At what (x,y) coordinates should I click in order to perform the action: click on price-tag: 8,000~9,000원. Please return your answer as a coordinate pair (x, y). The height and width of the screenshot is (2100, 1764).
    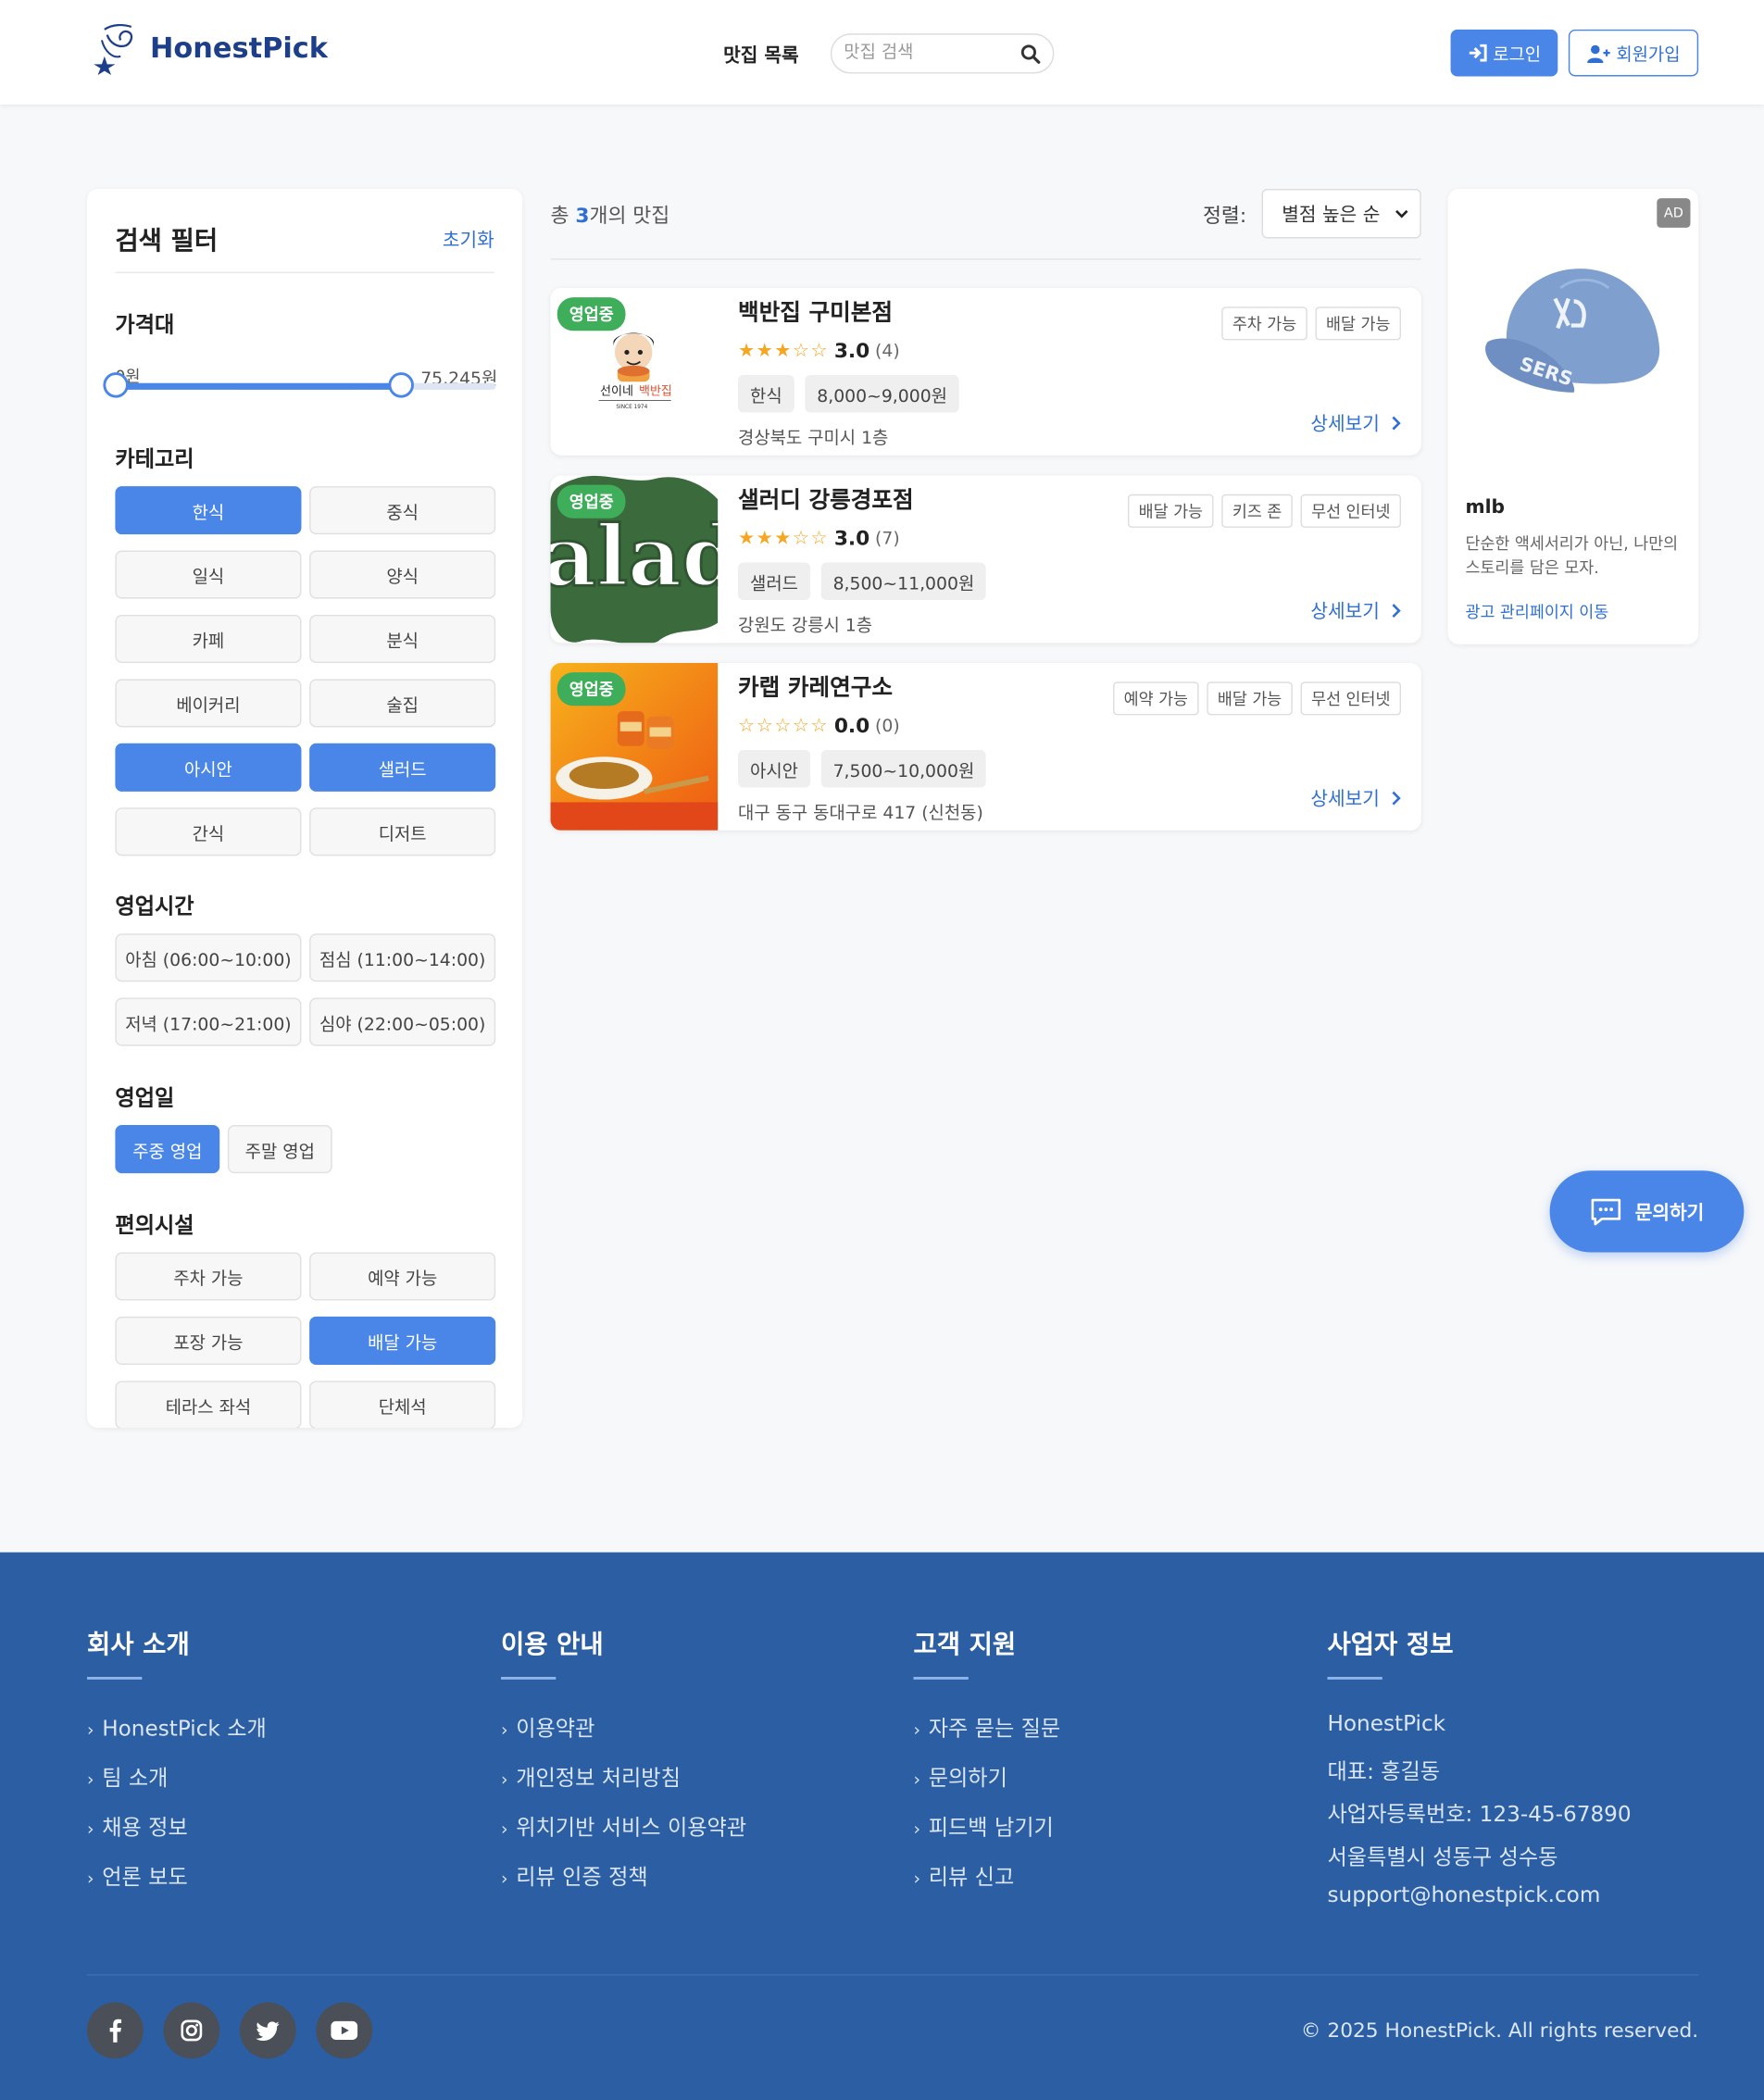
    Looking at the image, I should click on (883, 394).